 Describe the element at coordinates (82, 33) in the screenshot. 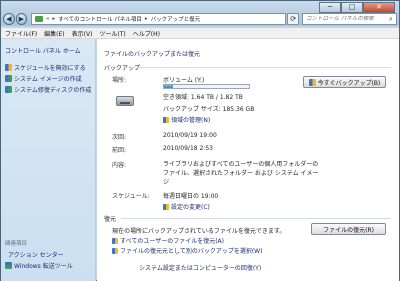

I see `menu-view: 表示(V)` at that location.